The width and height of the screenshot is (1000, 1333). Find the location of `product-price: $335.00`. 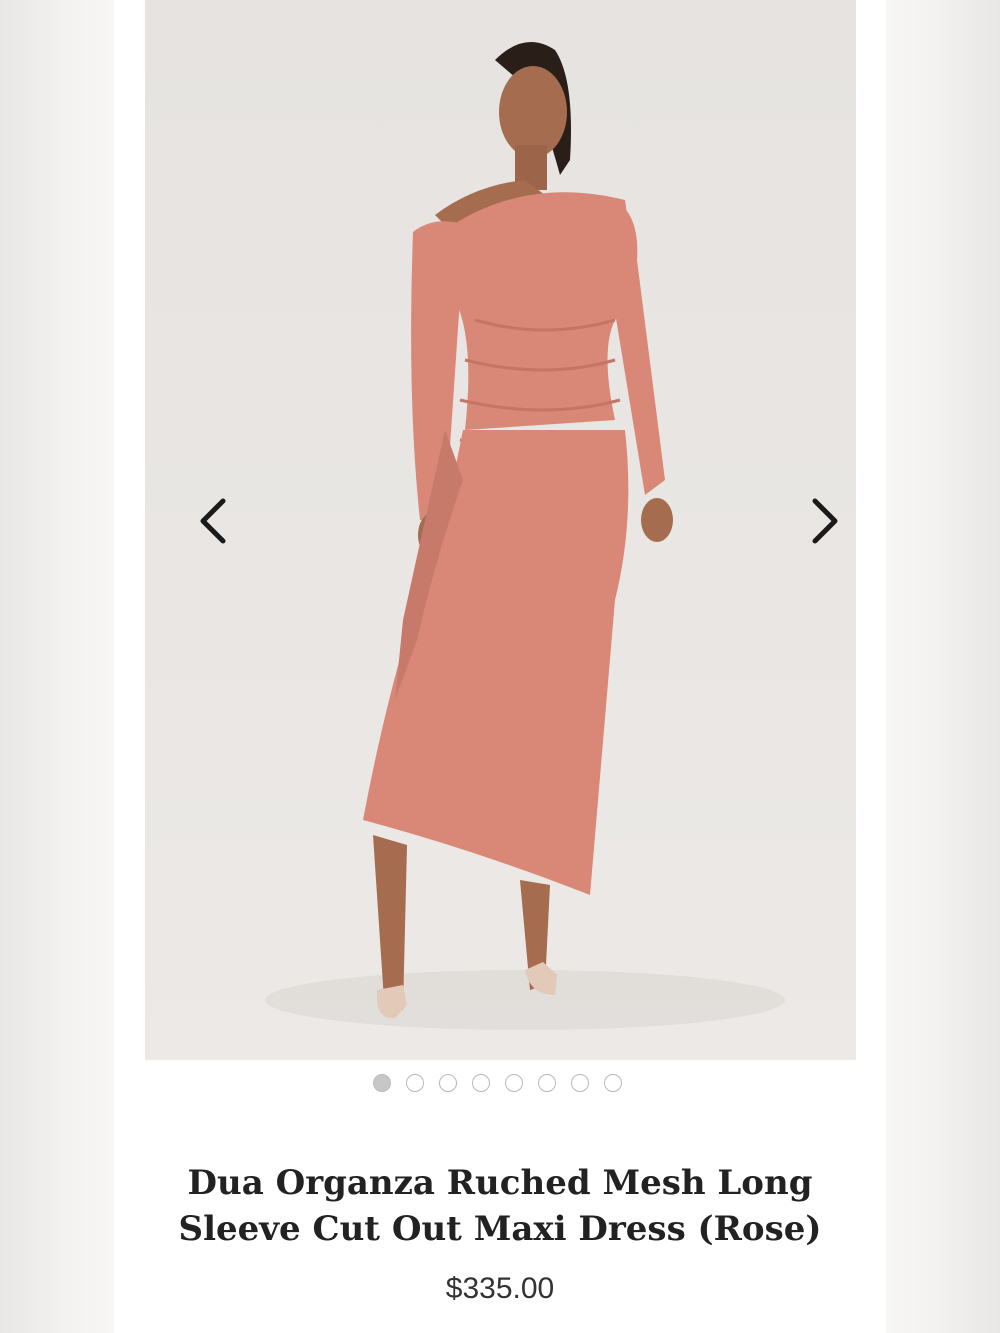

product-price: $335.00 is located at coordinates (500, 1288).